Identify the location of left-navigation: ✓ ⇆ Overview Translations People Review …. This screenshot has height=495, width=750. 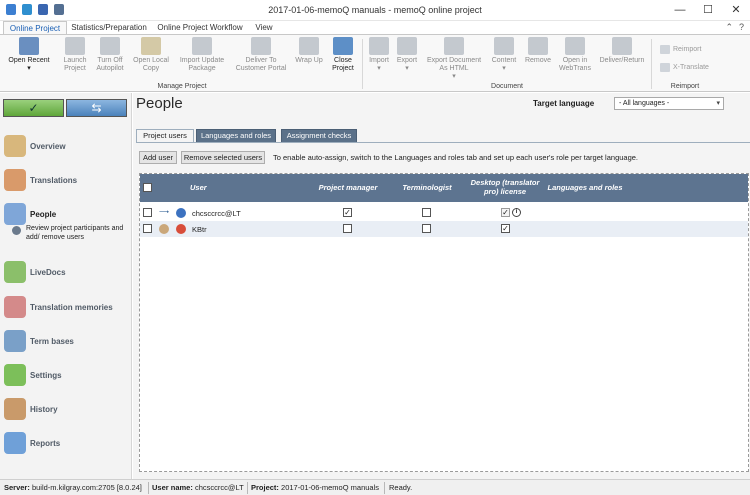
(66, 286).